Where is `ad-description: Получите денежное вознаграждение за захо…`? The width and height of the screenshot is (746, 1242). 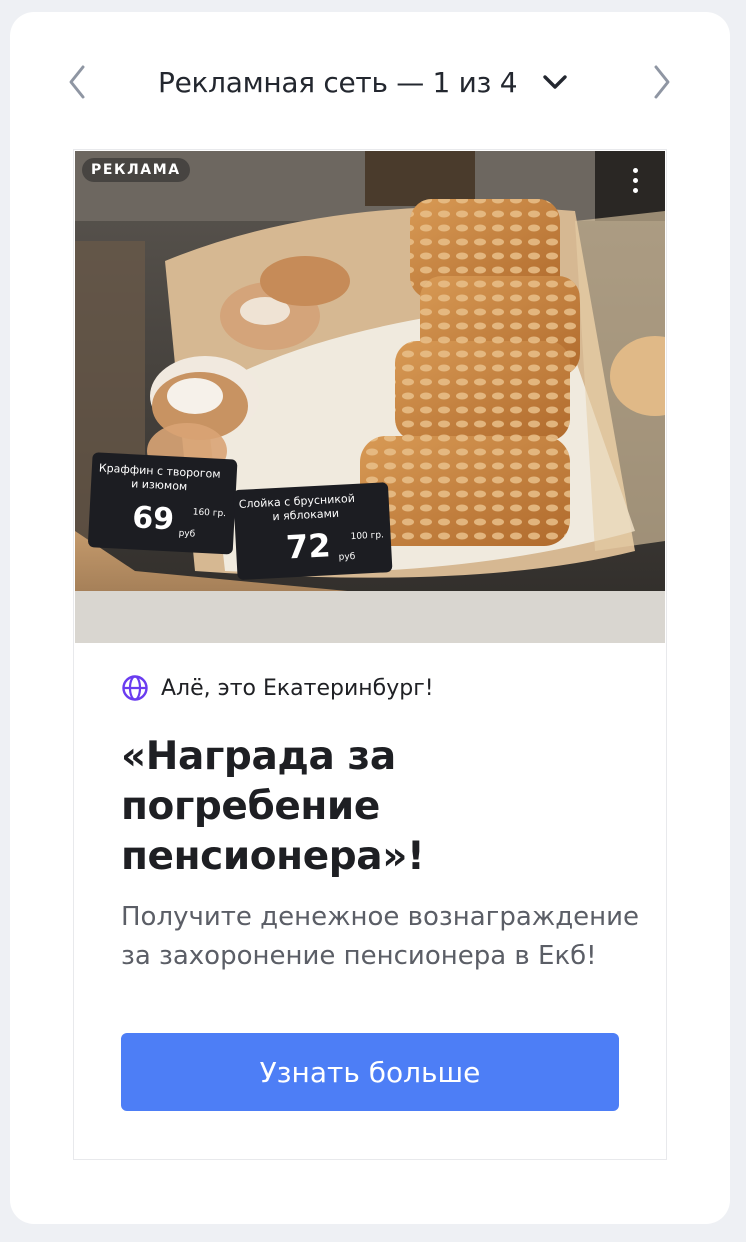
ad-description: Получите денежное вознаграждение за захо… is located at coordinates (380, 936).